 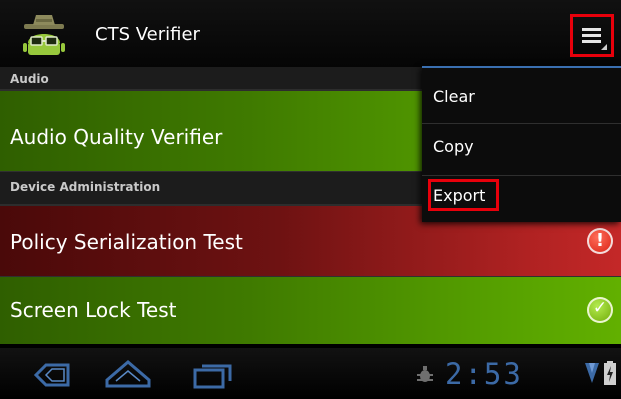 I want to click on debug-bug-icon, so click(x=425, y=374).